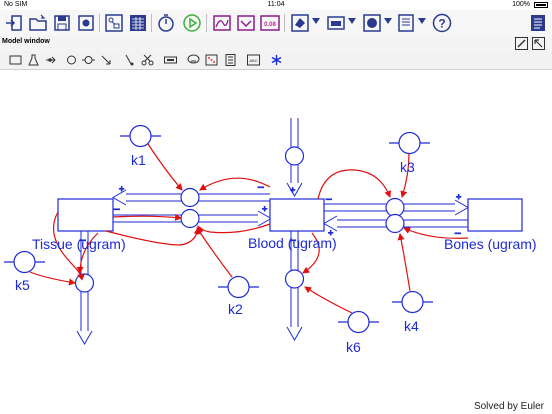 The image size is (552, 414). I want to click on model-icon, so click(114, 23).